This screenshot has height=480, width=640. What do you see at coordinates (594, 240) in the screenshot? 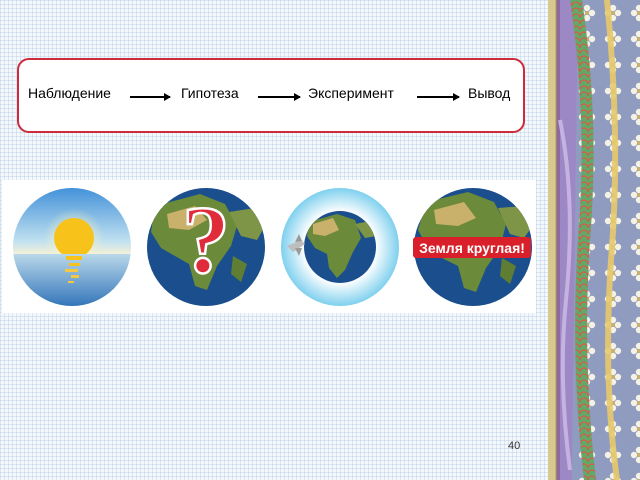
I see `decorative-border` at bounding box center [594, 240].